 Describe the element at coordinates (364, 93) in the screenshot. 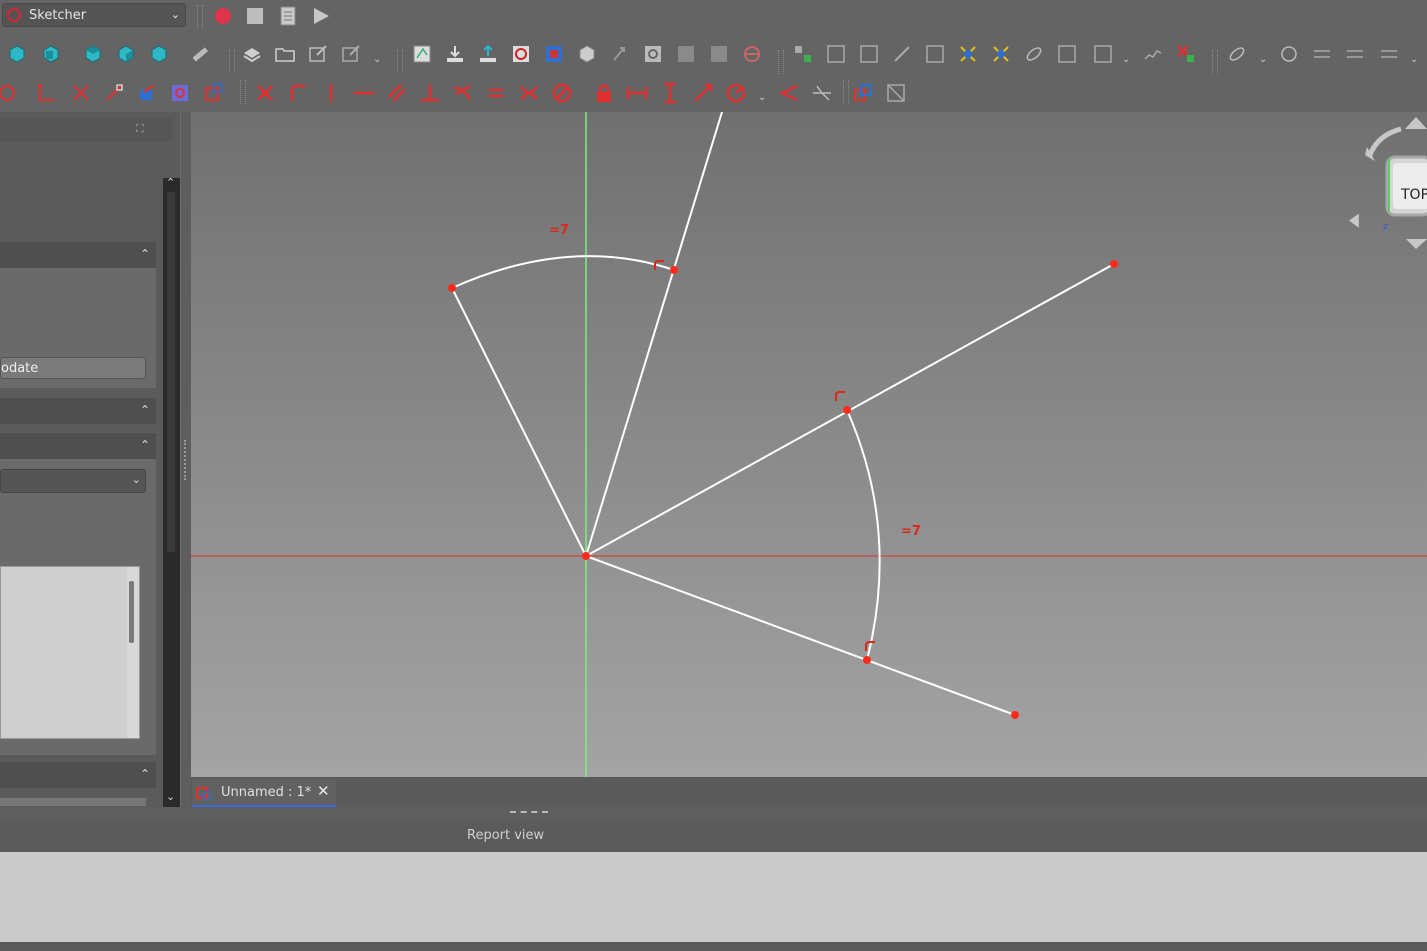

I see `constrain-horizontal-icon` at that location.